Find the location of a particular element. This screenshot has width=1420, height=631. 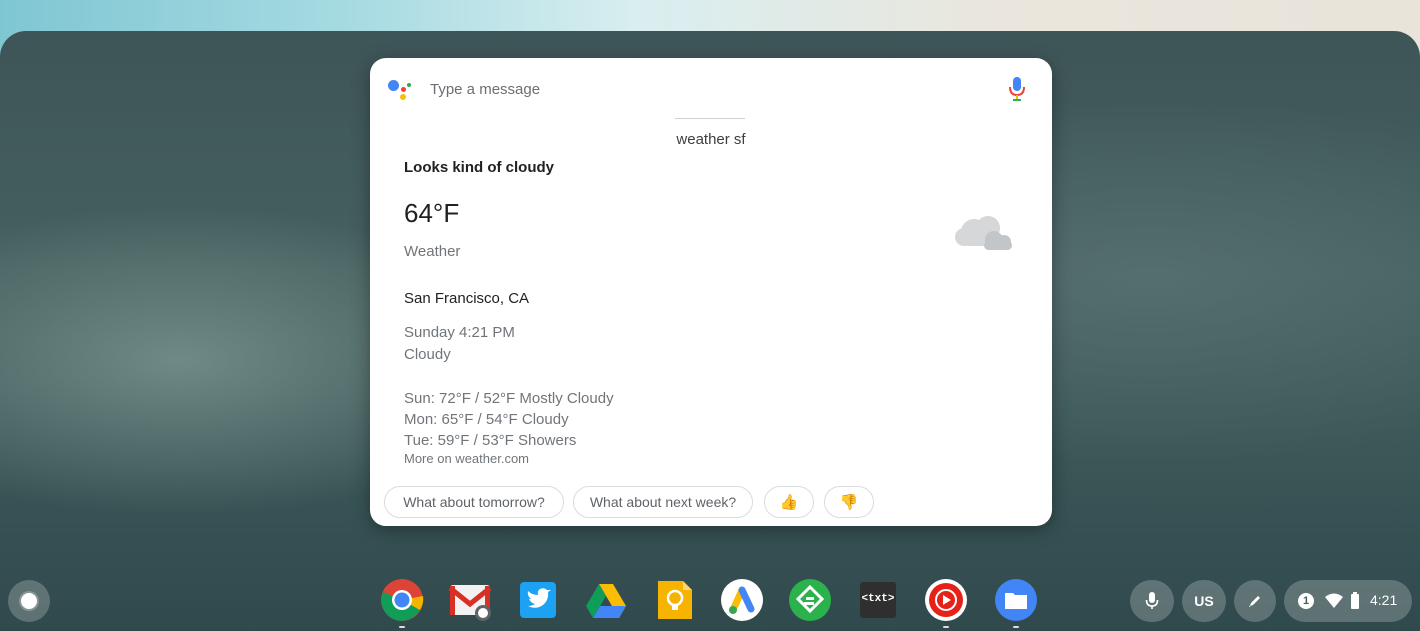

feedly-app-icon is located at coordinates (810, 600).